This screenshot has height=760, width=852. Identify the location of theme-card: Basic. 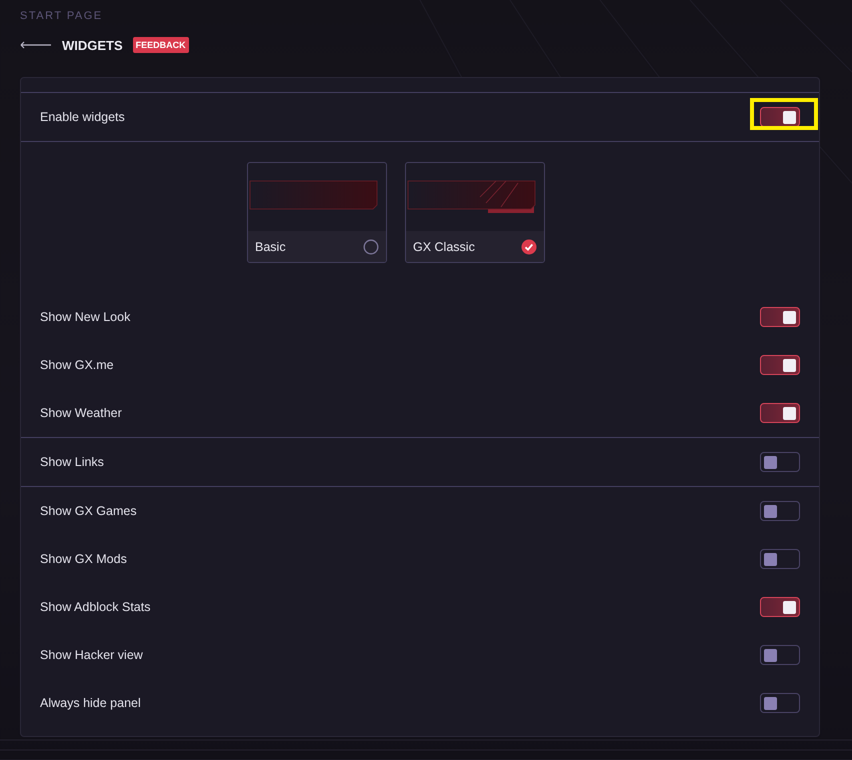
(317, 212).